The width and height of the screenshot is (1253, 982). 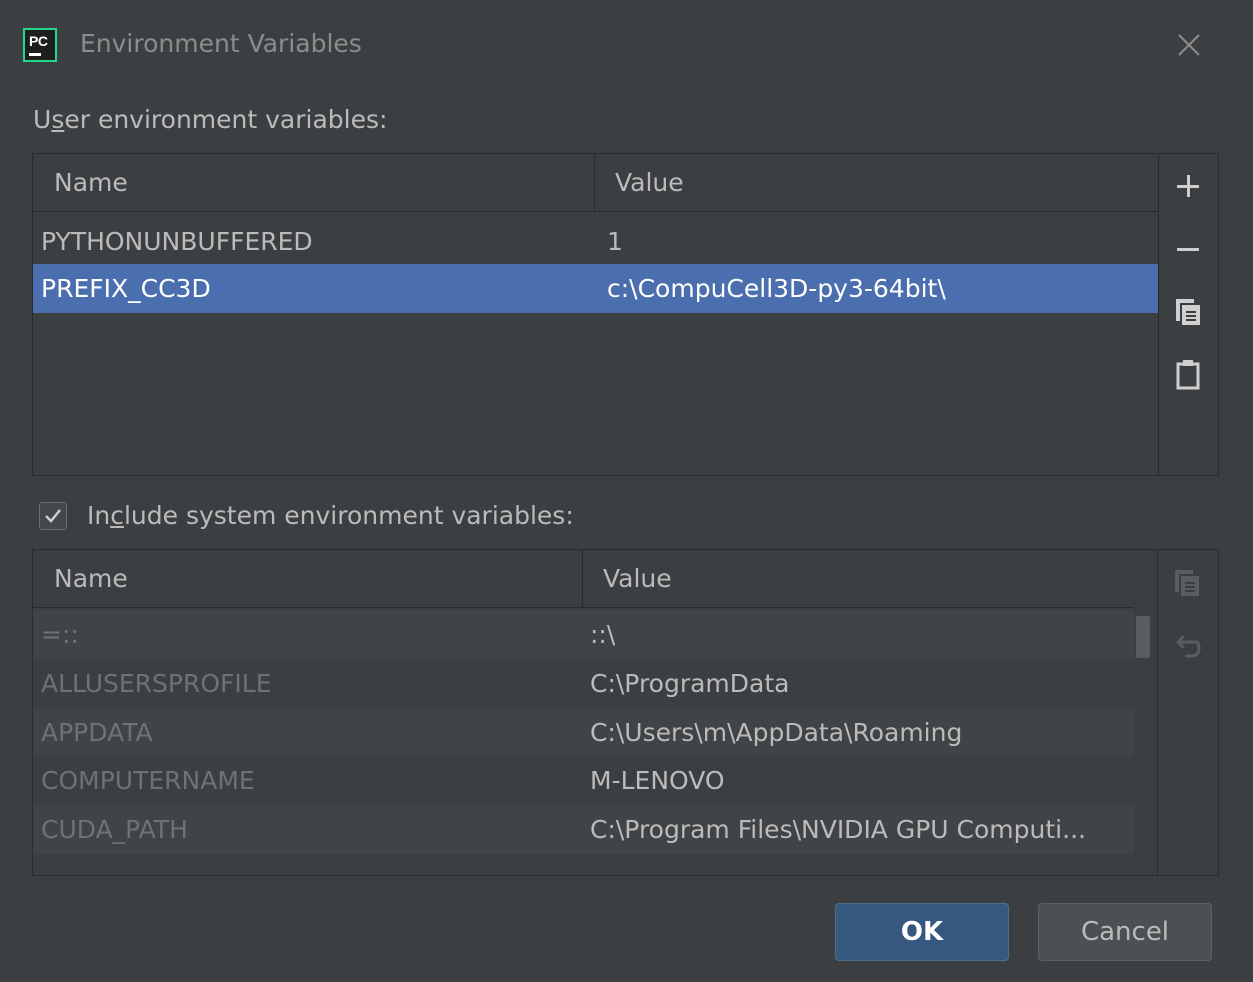 I want to click on variable-name: CUDA_PATH, so click(x=114, y=829).